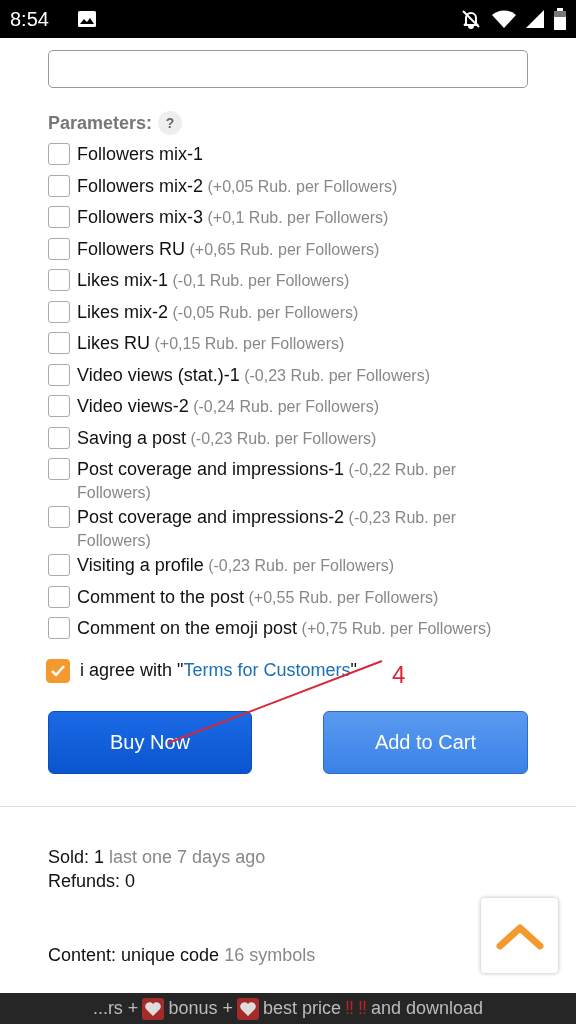  What do you see at coordinates (228, 249) in the screenshot?
I see `option-label: Followers RU (+0,65 Rub. per Followers)` at bounding box center [228, 249].